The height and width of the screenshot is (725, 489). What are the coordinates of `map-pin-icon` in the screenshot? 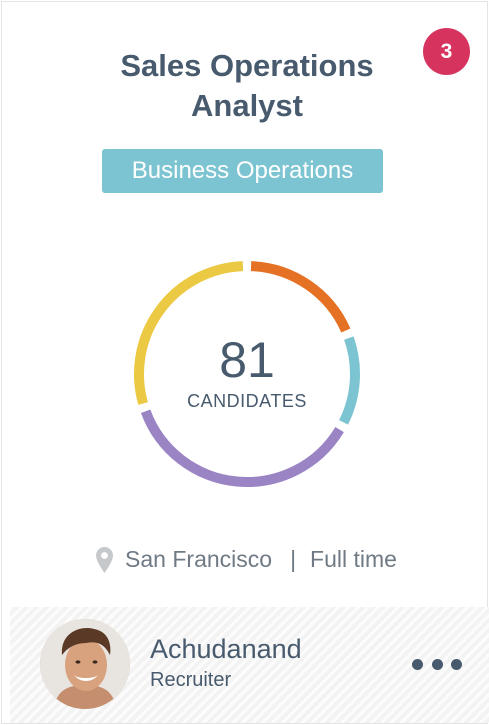 It's located at (105, 559).